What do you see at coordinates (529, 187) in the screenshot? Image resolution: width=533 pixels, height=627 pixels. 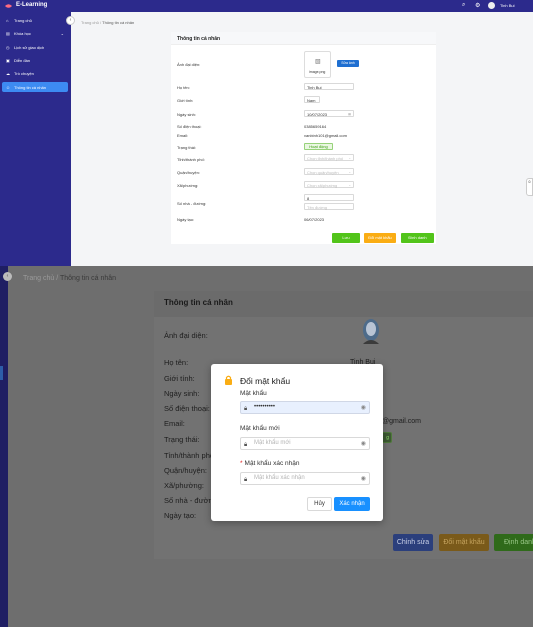 I see `floating-widget: ☺` at bounding box center [529, 187].